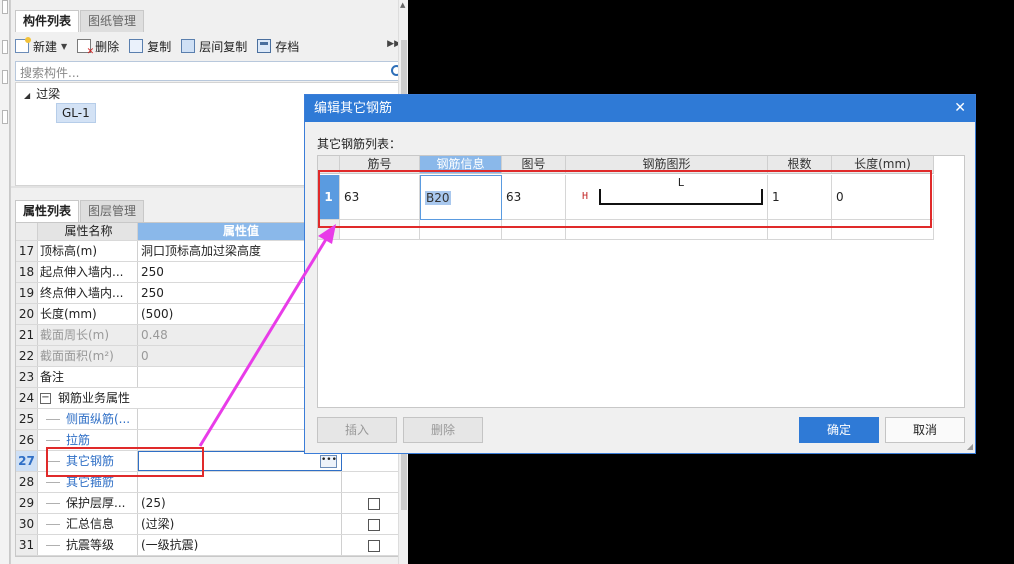 This screenshot has height=564, width=1014. What do you see at coordinates (327, 234) in the screenshot?
I see `arrow-head` at bounding box center [327, 234].